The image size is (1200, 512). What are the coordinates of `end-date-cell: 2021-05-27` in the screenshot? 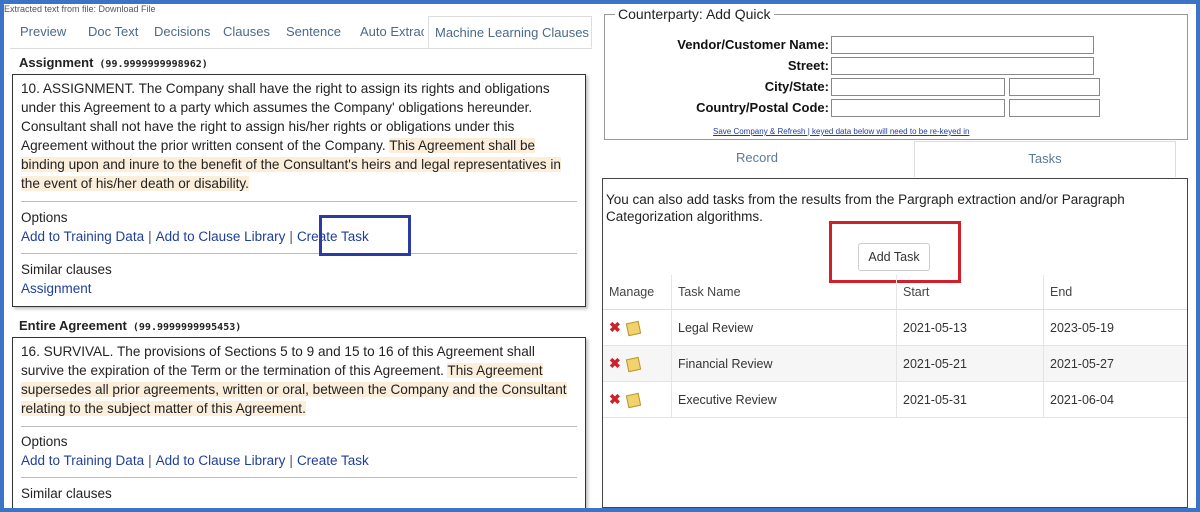 It's located at (1115, 363).